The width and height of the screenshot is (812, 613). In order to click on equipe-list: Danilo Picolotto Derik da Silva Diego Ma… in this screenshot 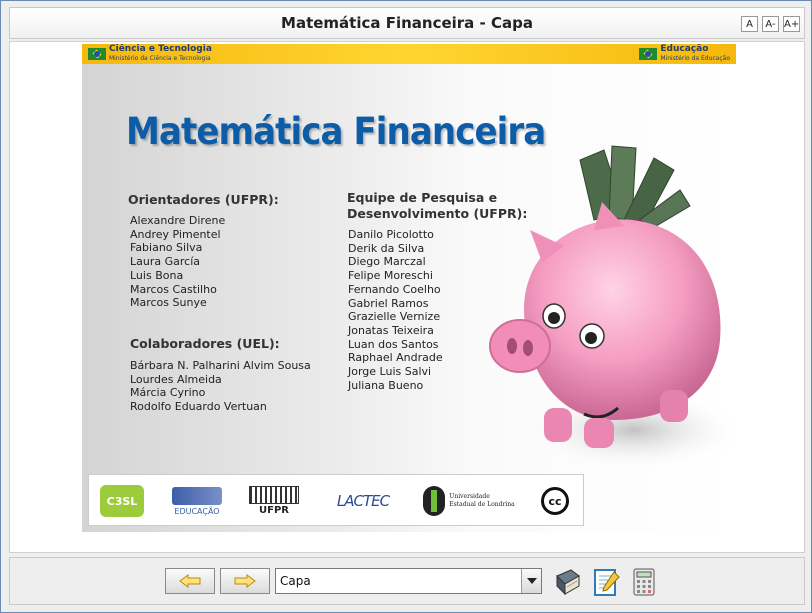, I will do `click(395, 310)`.